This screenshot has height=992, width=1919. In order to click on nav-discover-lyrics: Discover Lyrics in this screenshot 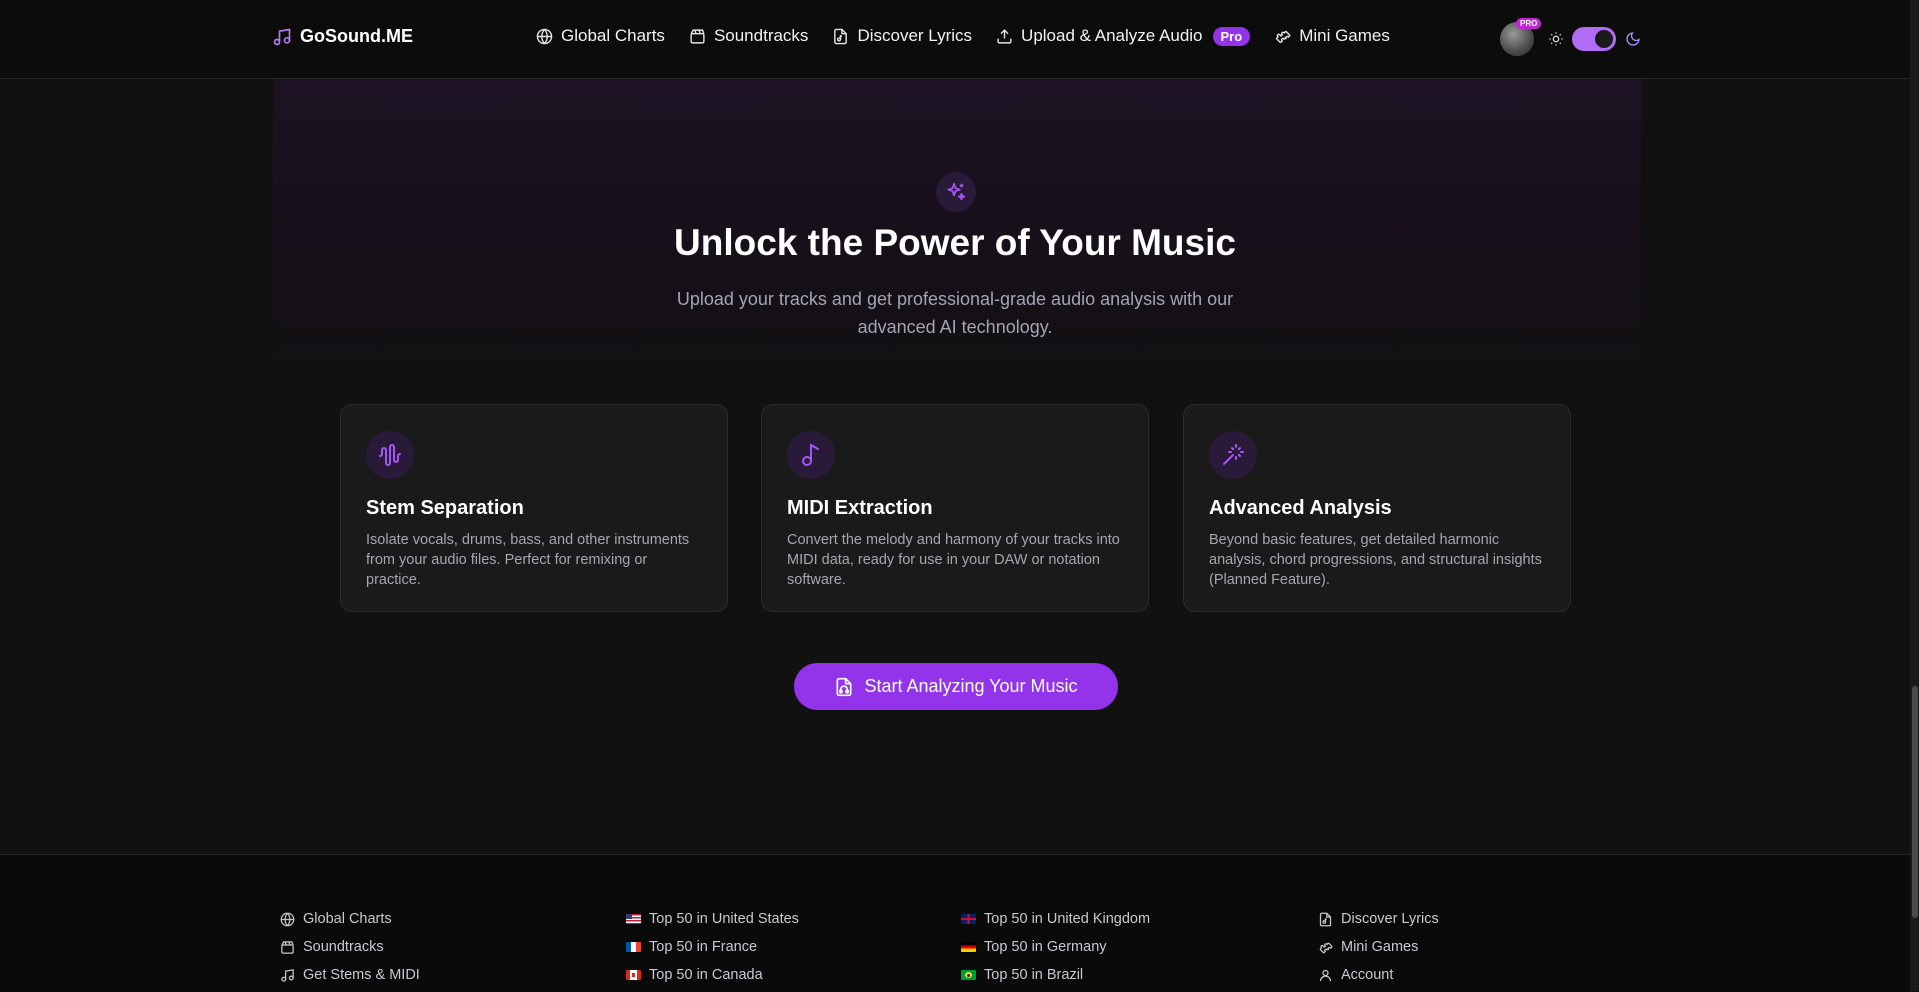, I will do `click(902, 36)`.